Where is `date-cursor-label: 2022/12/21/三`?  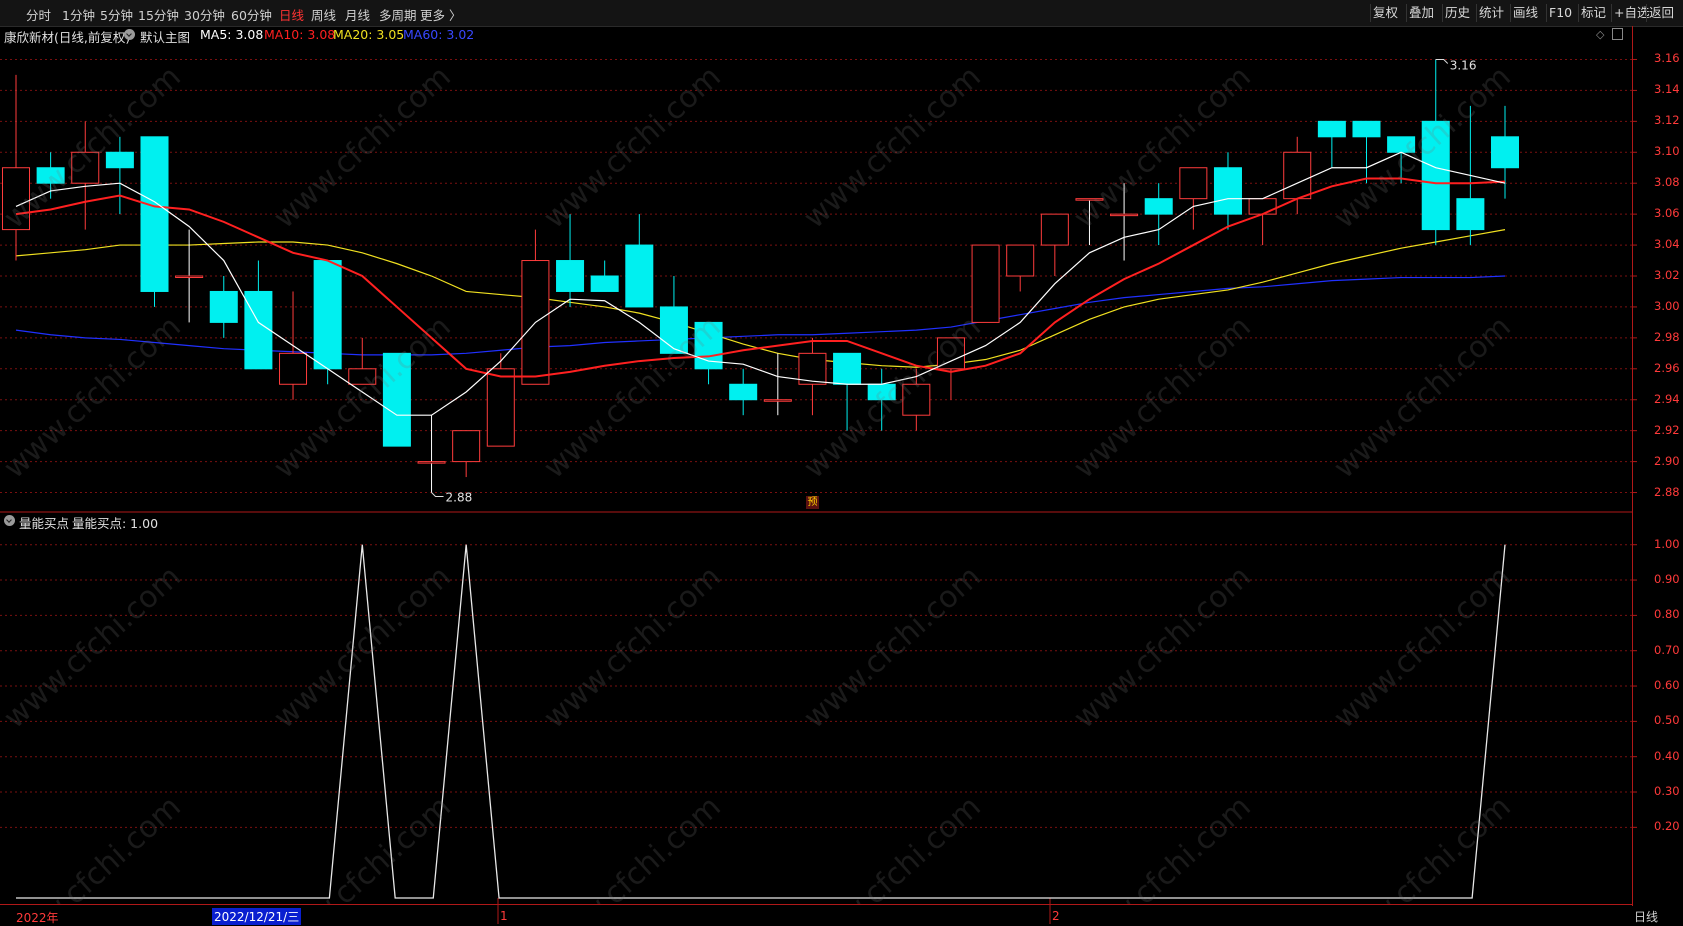 date-cursor-label: 2022/12/21/三 is located at coordinates (257, 916).